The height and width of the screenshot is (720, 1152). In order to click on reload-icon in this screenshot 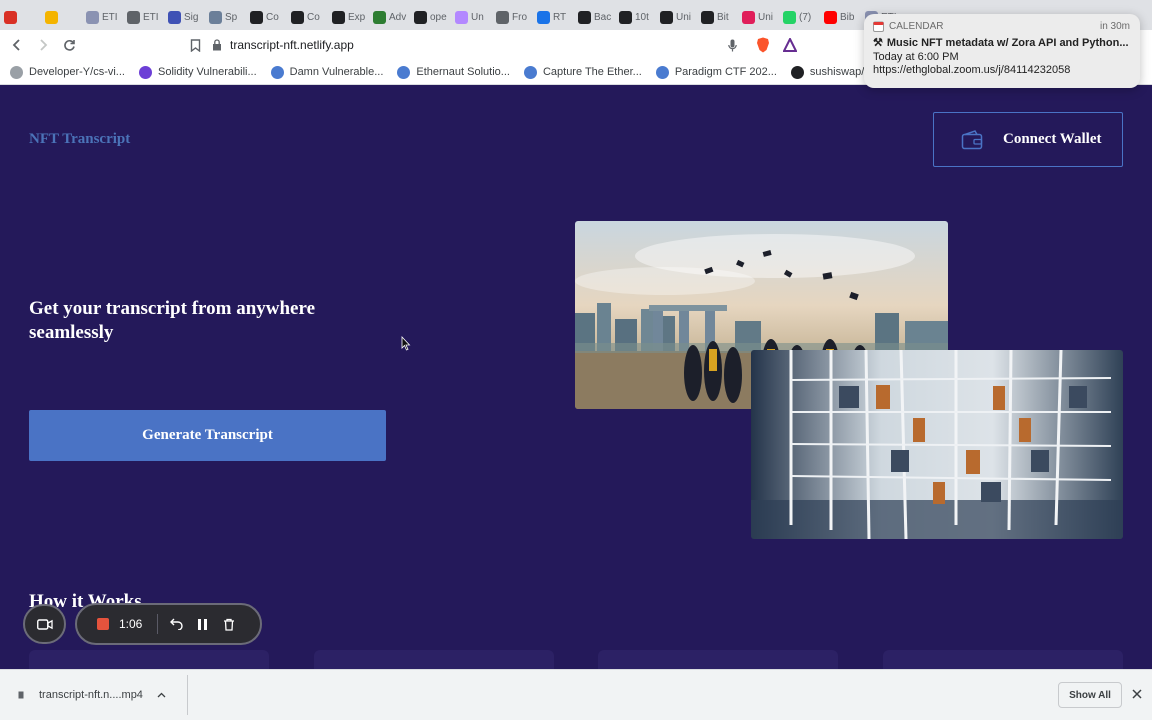, I will do `click(69, 45)`.